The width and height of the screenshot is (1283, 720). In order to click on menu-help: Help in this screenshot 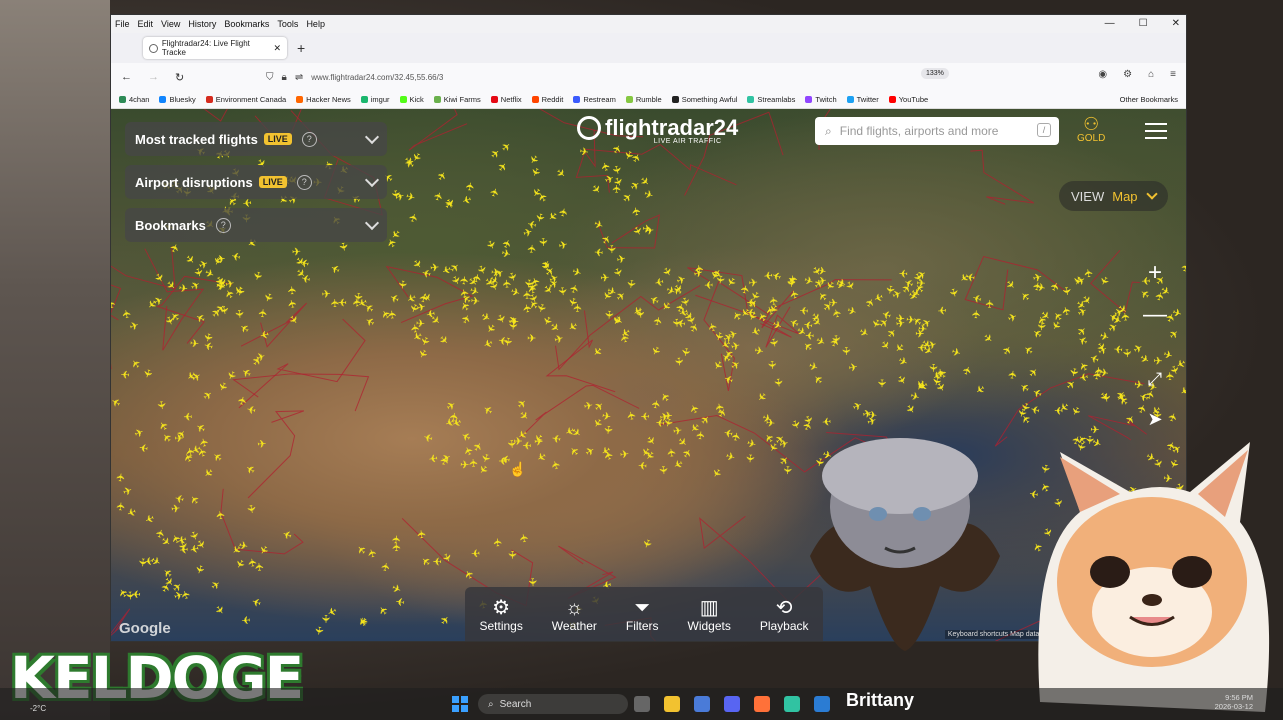, I will do `click(315, 24)`.